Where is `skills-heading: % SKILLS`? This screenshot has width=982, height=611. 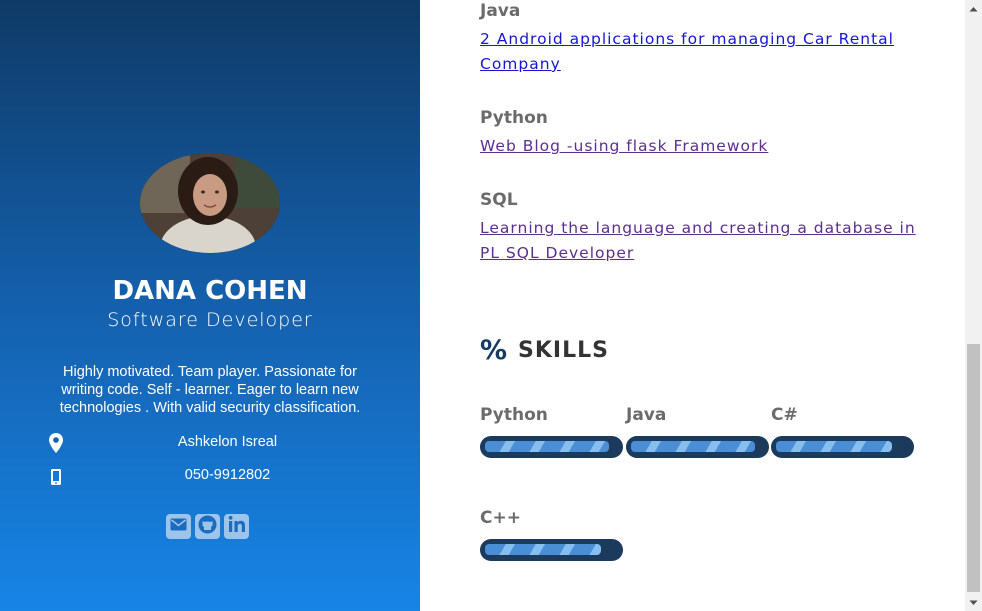
skills-heading: % SKILLS is located at coordinates (544, 350).